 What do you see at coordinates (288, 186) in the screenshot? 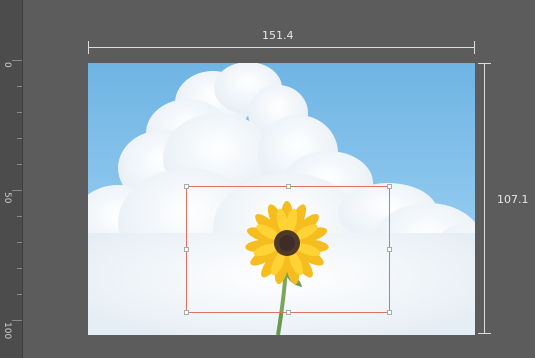
I see `crop-handle-top` at bounding box center [288, 186].